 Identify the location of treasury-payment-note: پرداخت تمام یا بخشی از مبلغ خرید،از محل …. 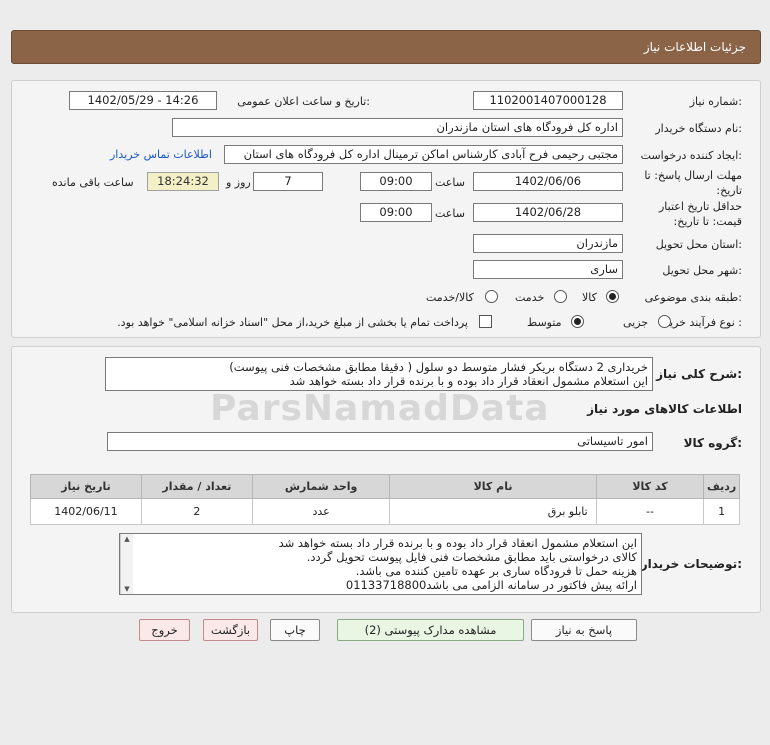
(292, 322).